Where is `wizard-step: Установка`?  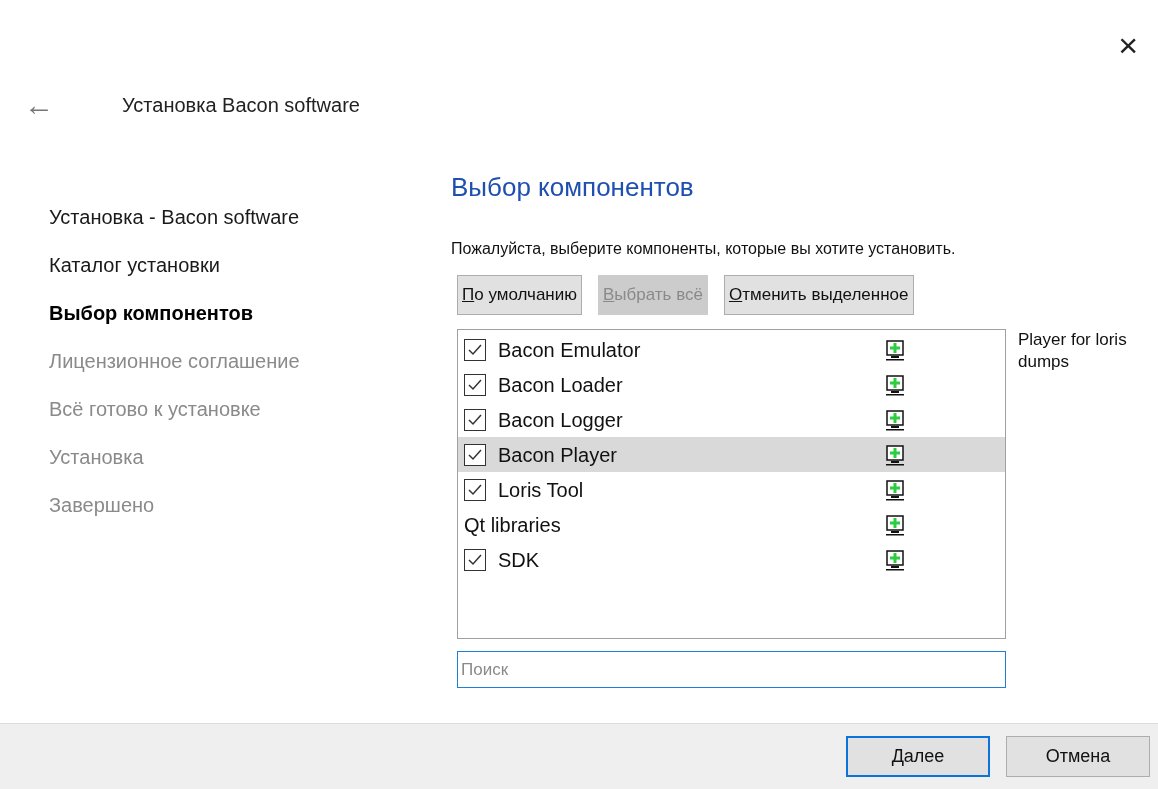
wizard-step: Установка is located at coordinates (250, 457).